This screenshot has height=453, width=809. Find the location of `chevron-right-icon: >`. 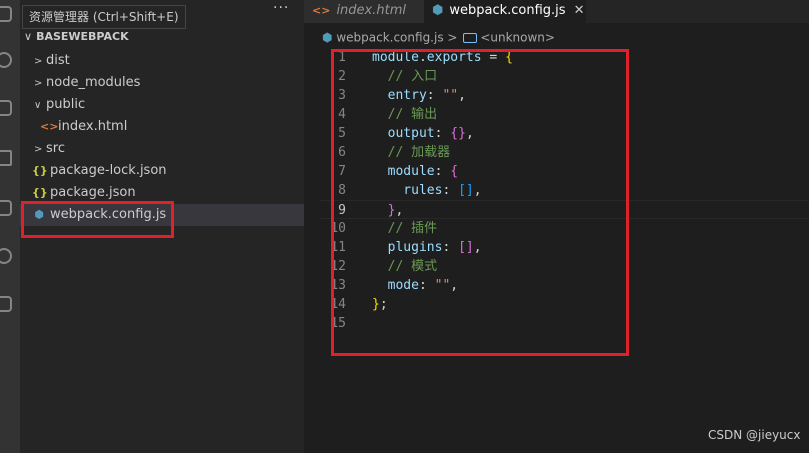

chevron-right-icon: > is located at coordinates (38, 61).